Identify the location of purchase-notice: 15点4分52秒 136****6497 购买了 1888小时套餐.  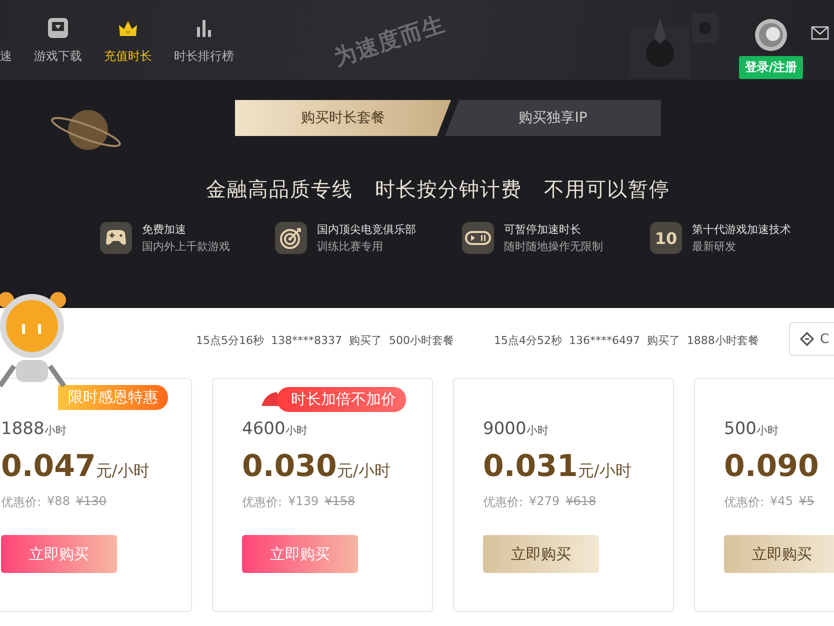
(626, 340).